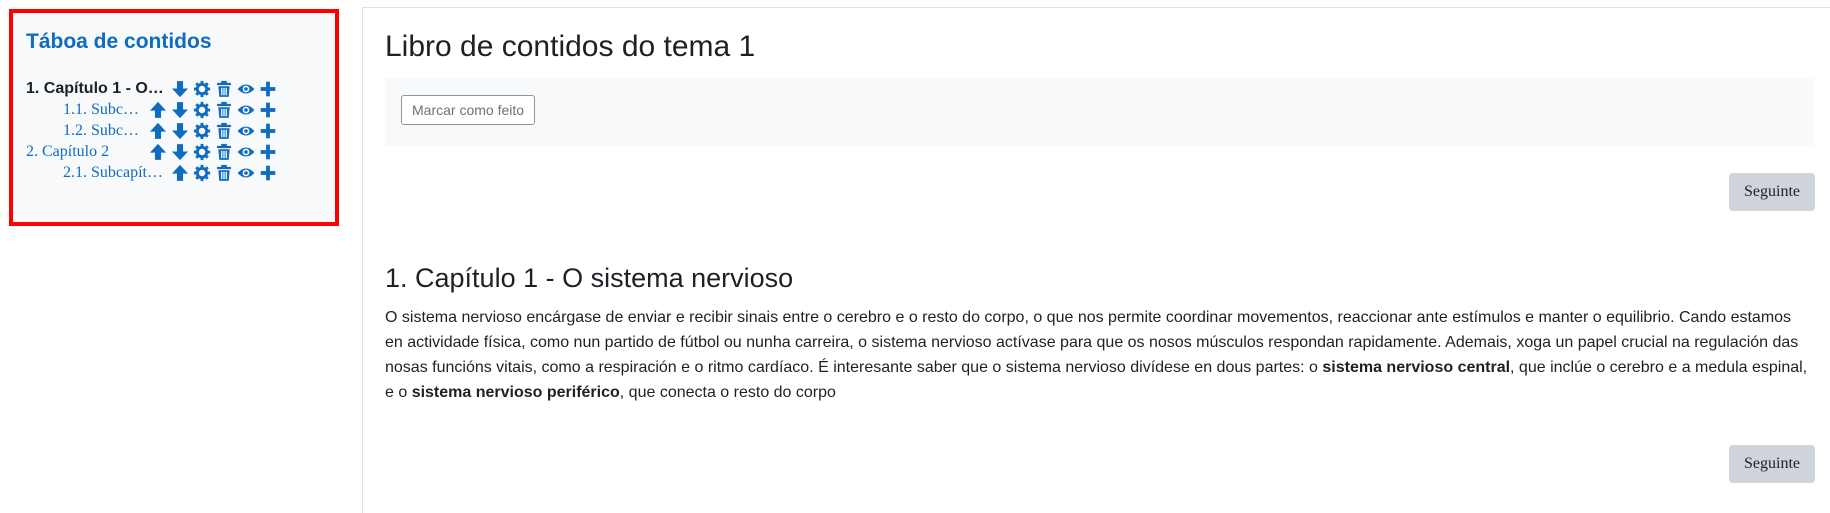  I want to click on toc-item: 2. Capítulo 2, so click(174, 152).